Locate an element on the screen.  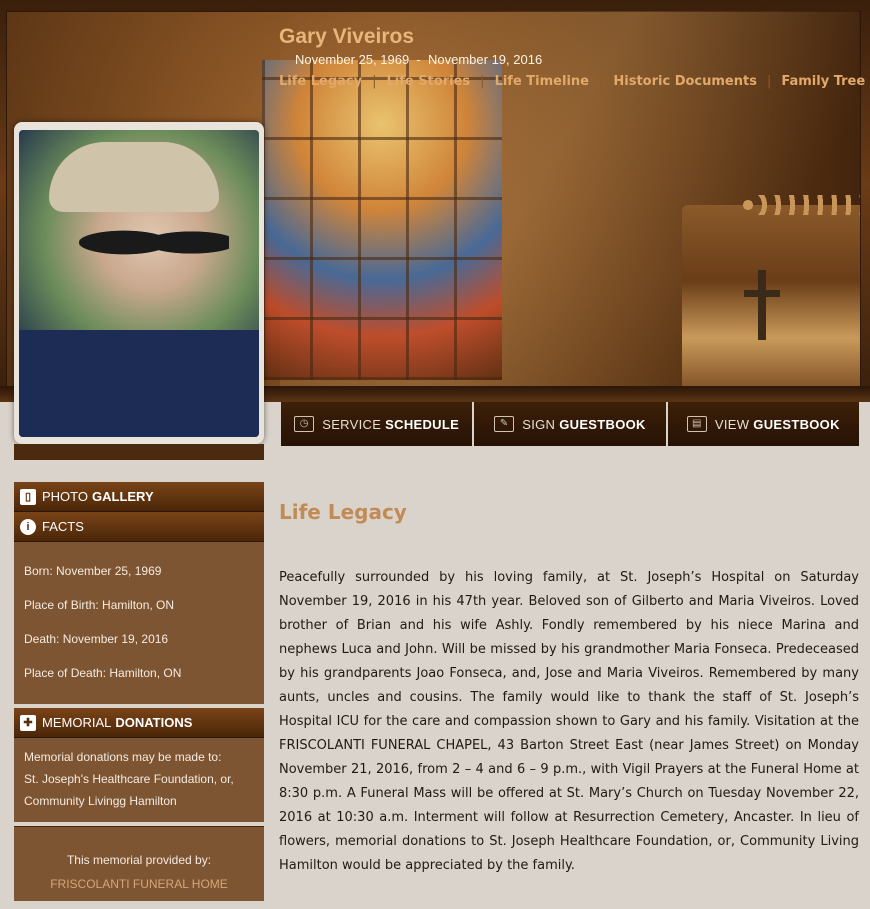
portrait-photo is located at coordinates (139, 283).